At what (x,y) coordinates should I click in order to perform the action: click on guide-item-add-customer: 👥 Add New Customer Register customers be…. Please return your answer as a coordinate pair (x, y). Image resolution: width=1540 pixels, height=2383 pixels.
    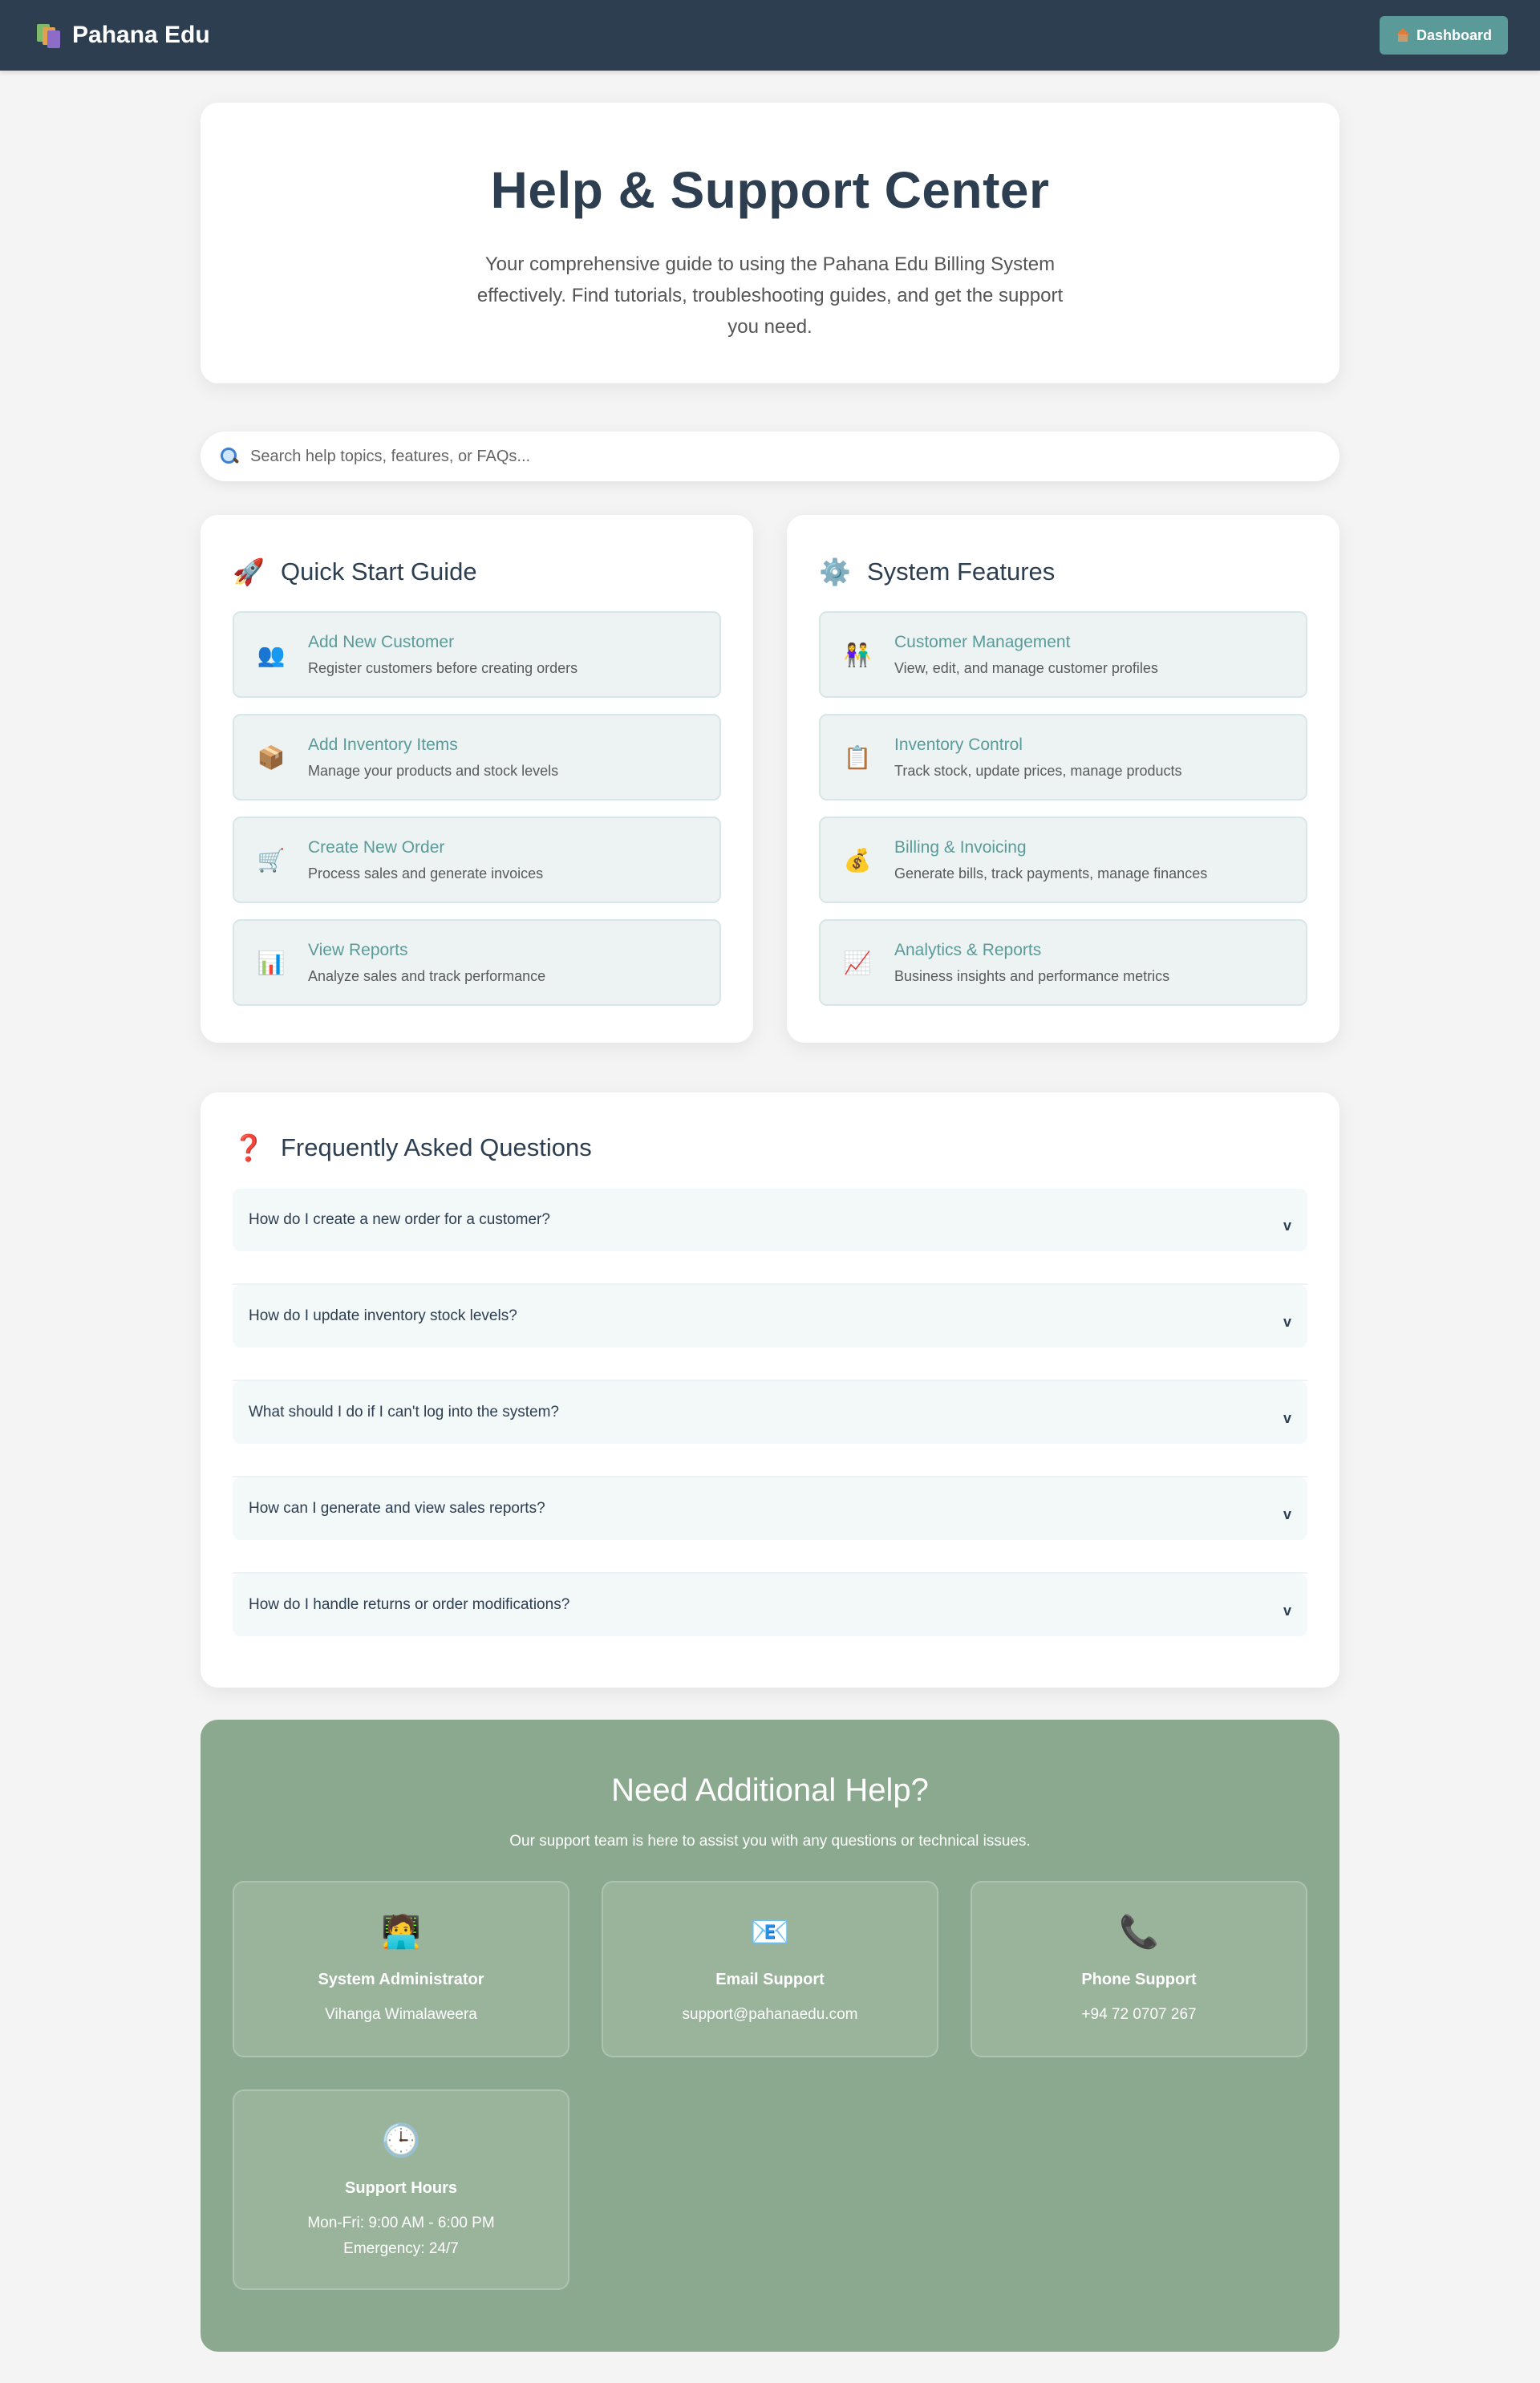
    Looking at the image, I should click on (477, 654).